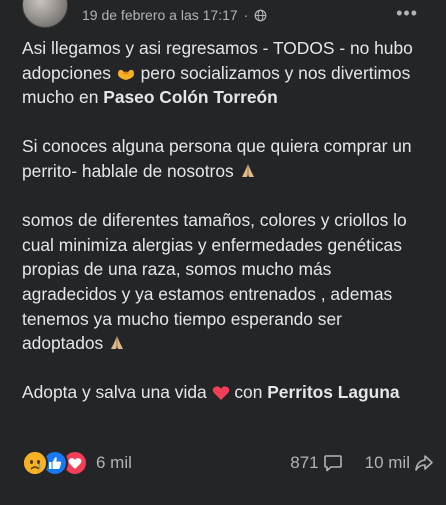 This screenshot has height=505, width=446. Describe the element at coordinates (114, 463) in the screenshot. I see `reaction-count: 6 mil` at that location.